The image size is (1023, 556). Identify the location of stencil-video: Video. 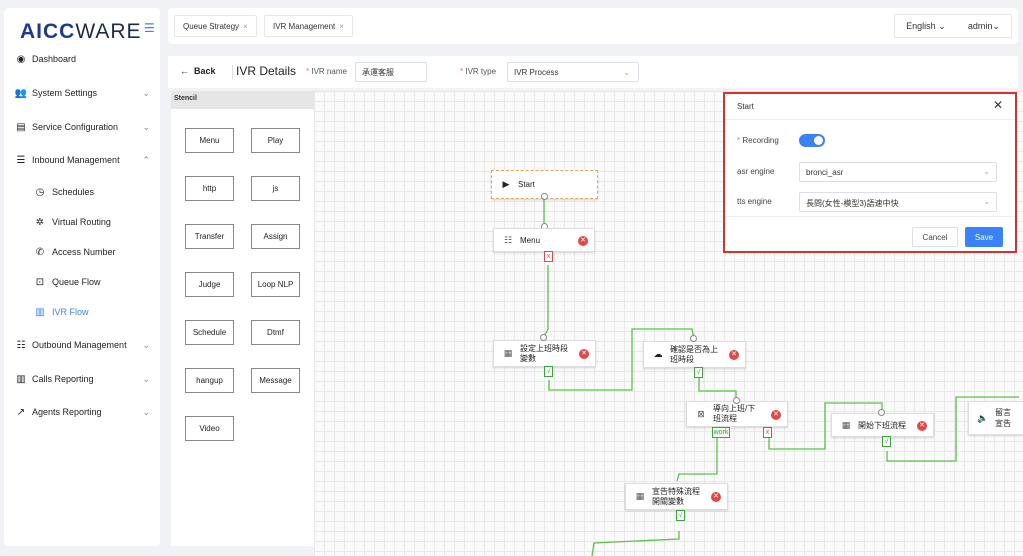
(209, 428).